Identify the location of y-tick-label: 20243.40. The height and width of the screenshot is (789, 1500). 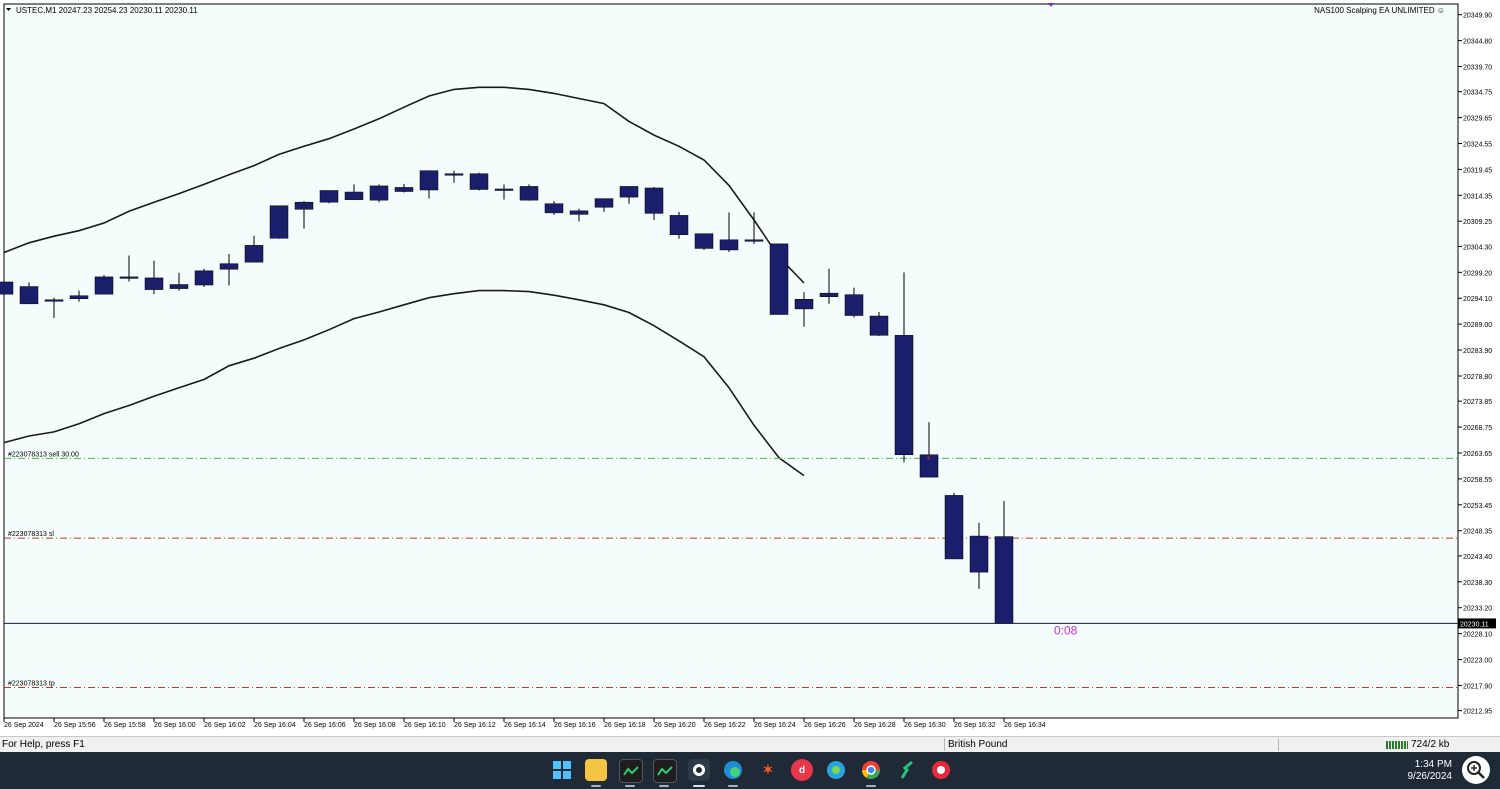
(1477, 557).